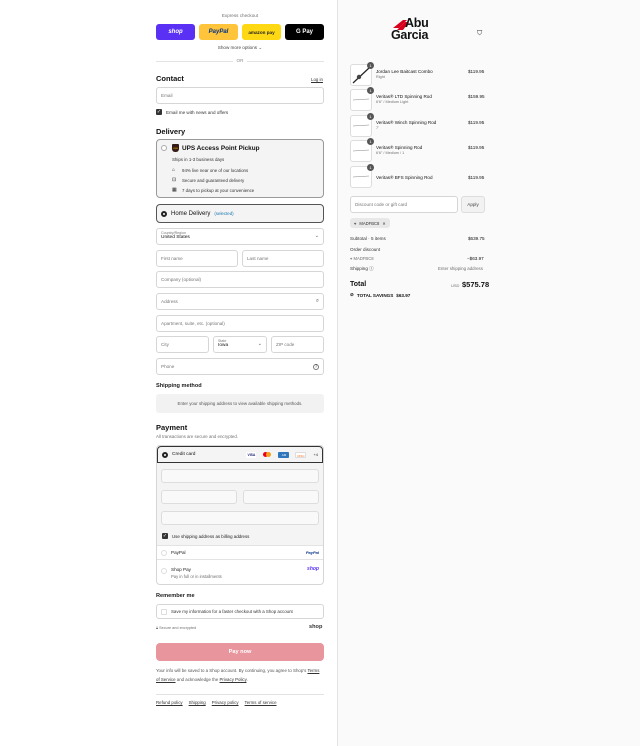 The height and width of the screenshot is (746, 640). I want to click on company-field: Company (optional), so click(240, 279).